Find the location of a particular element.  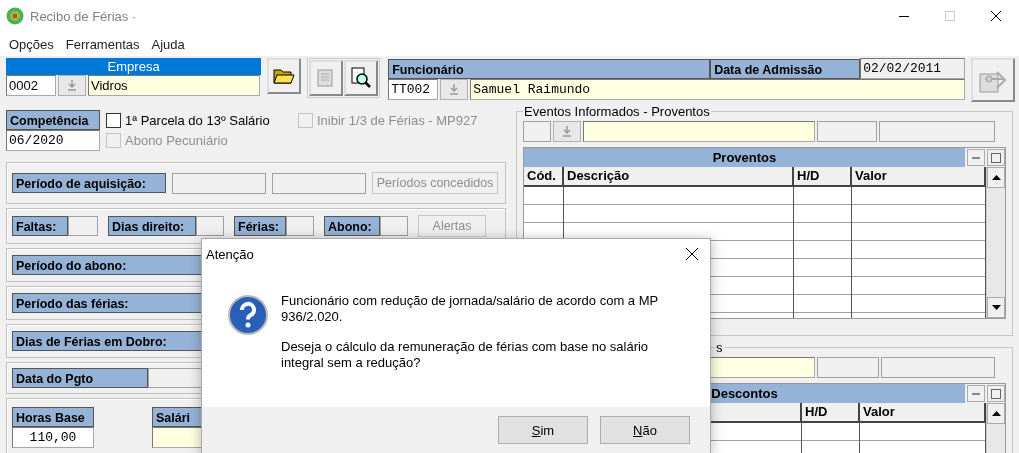

no-button: Não is located at coordinates (645, 430).